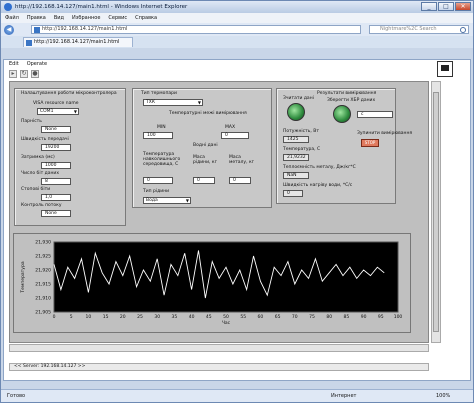  What do you see at coordinates (41, 205) in the screenshot?
I see `flow-label: Контроль потоку` at bounding box center [41, 205].